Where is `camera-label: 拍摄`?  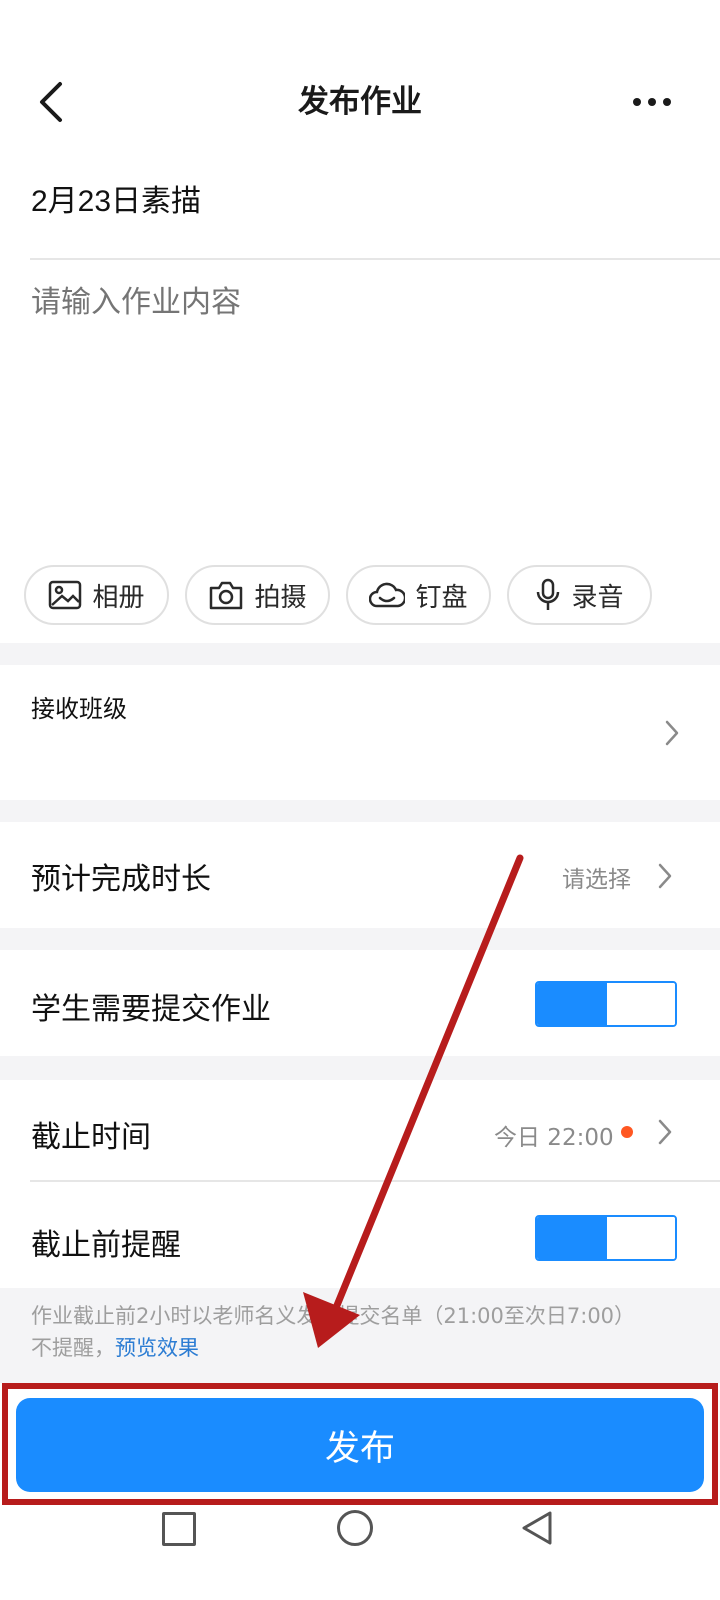
camera-label: 拍摄 is located at coordinates (280, 597).